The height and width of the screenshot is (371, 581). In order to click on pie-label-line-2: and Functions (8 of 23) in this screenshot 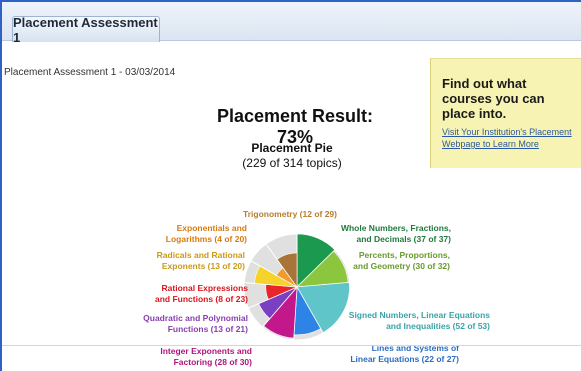, I will do `click(201, 299)`.